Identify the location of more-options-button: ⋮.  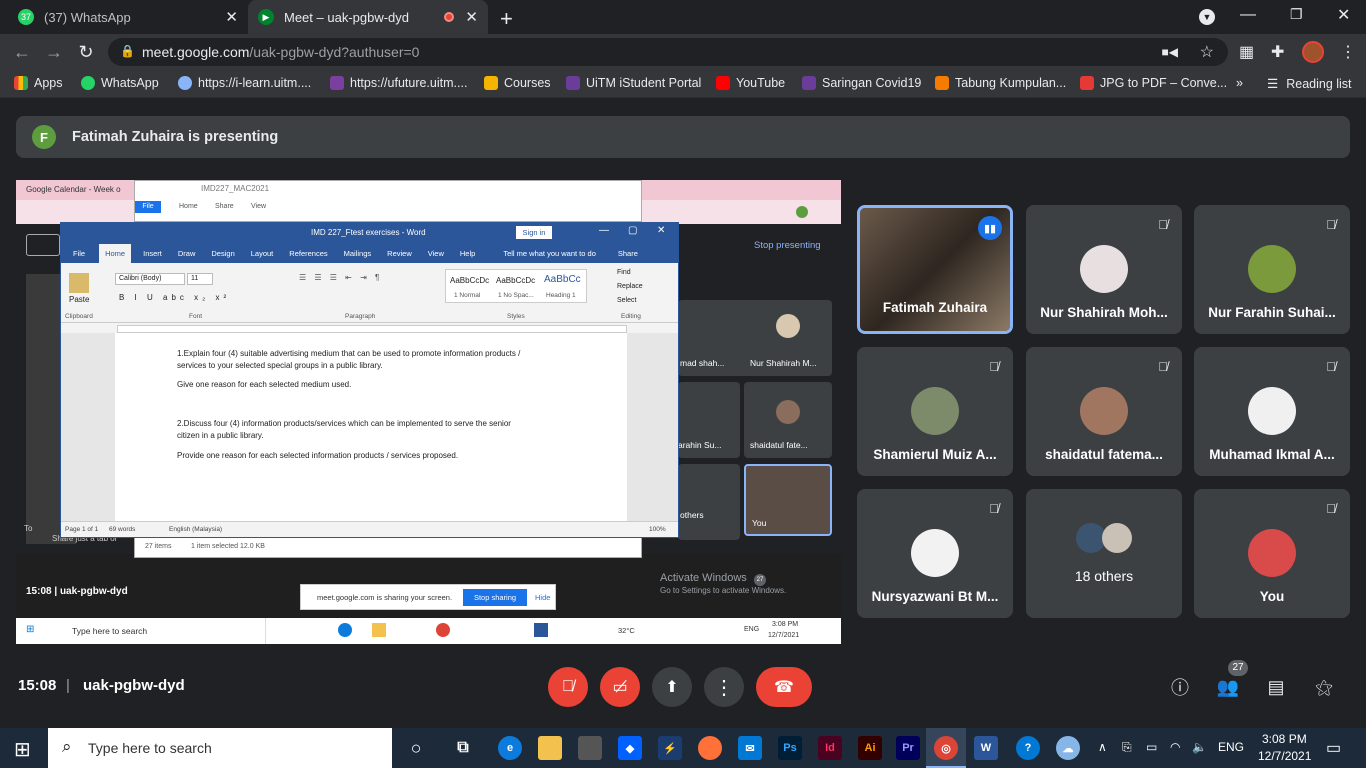
(724, 687).